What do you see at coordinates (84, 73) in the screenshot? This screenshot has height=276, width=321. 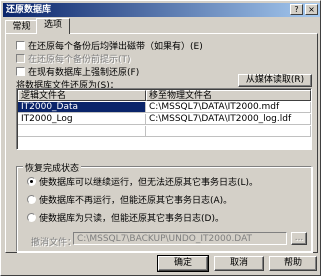 I see `force-restore-label: 在现有数据库上强制还原(F)` at bounding box center [84, 73].